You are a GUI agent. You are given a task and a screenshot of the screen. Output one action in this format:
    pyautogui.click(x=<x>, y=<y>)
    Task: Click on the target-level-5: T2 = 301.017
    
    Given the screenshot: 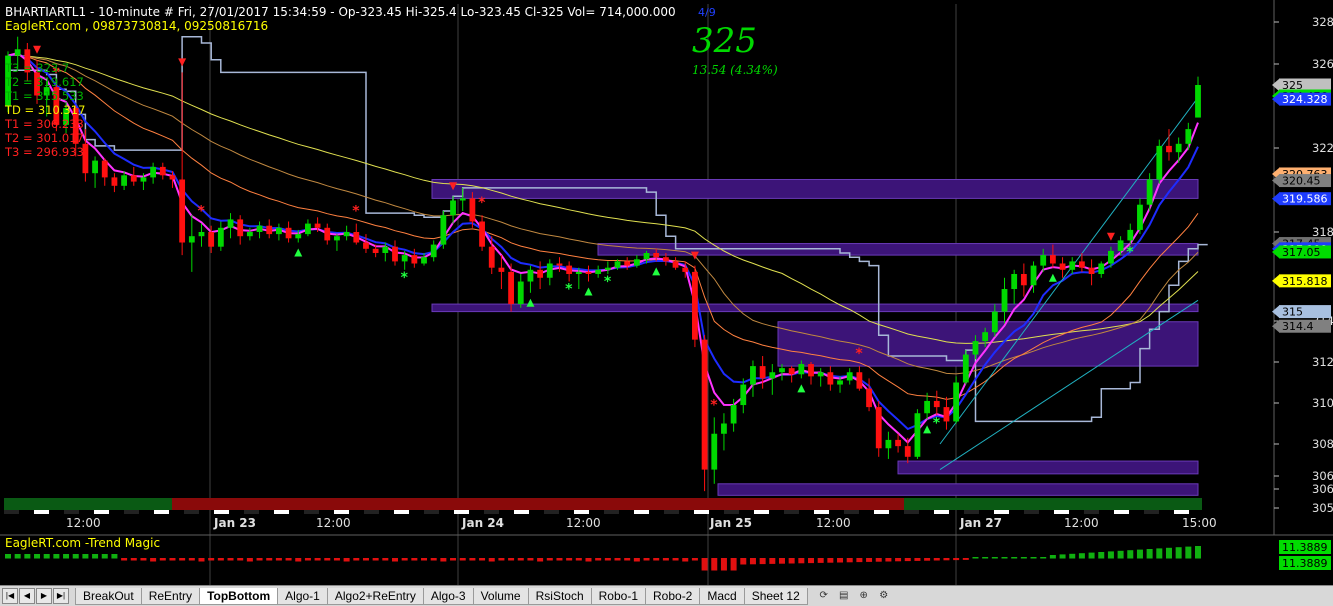 What is the action you would take?
    pyautogui.click(x=44, y=138)
    